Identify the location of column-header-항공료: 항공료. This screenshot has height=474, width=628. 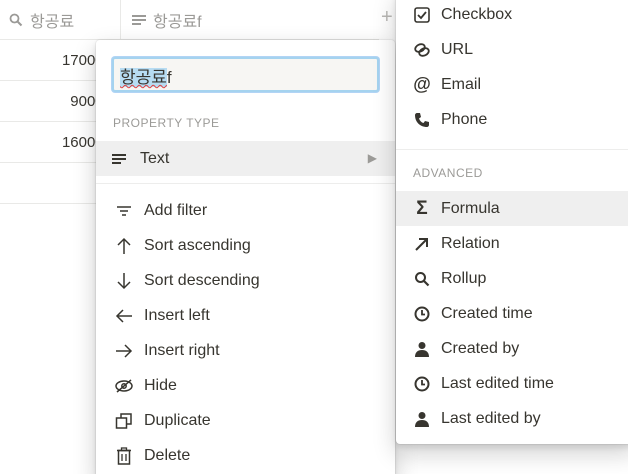
(60, 20).